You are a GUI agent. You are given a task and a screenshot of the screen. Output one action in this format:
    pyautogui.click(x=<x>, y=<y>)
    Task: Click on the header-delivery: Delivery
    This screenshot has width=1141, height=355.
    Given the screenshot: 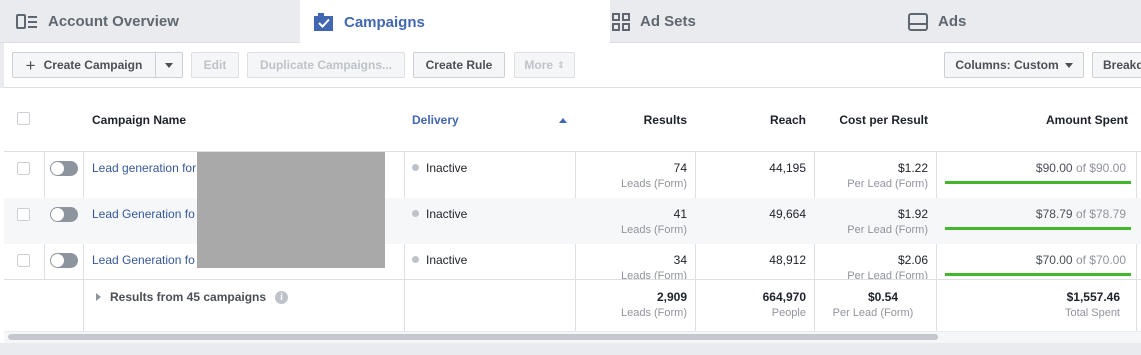 What is the action you would take?
    pyautogui.click(x=482, y=120)
    